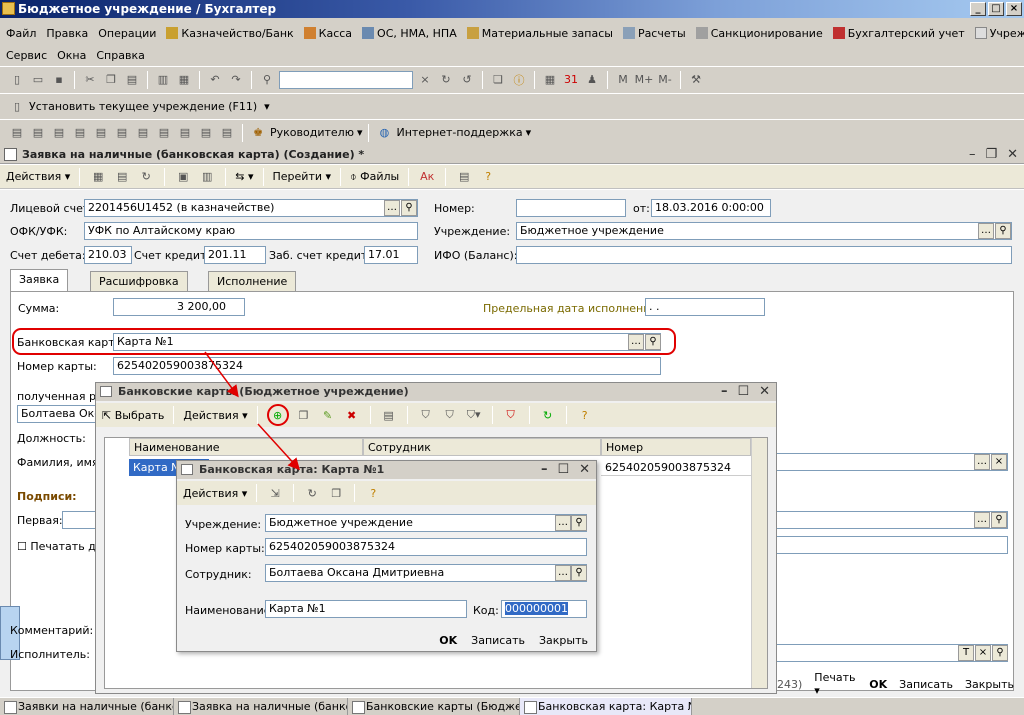  Describe the element at coordinates (387, 342) in the screenshot. I see `bank-card-field: Карта №1` at that location.